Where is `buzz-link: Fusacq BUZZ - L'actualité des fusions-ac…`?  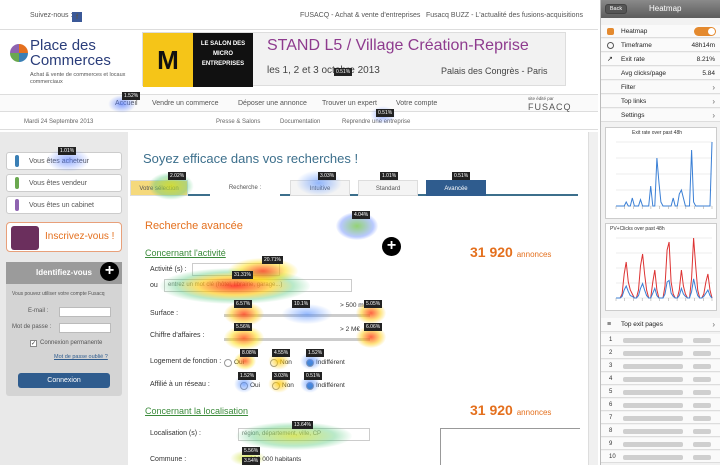
buzz-link: Fusacq BUZZ - L'actualité des fusions-ac… is located at coordinates (504, 15).